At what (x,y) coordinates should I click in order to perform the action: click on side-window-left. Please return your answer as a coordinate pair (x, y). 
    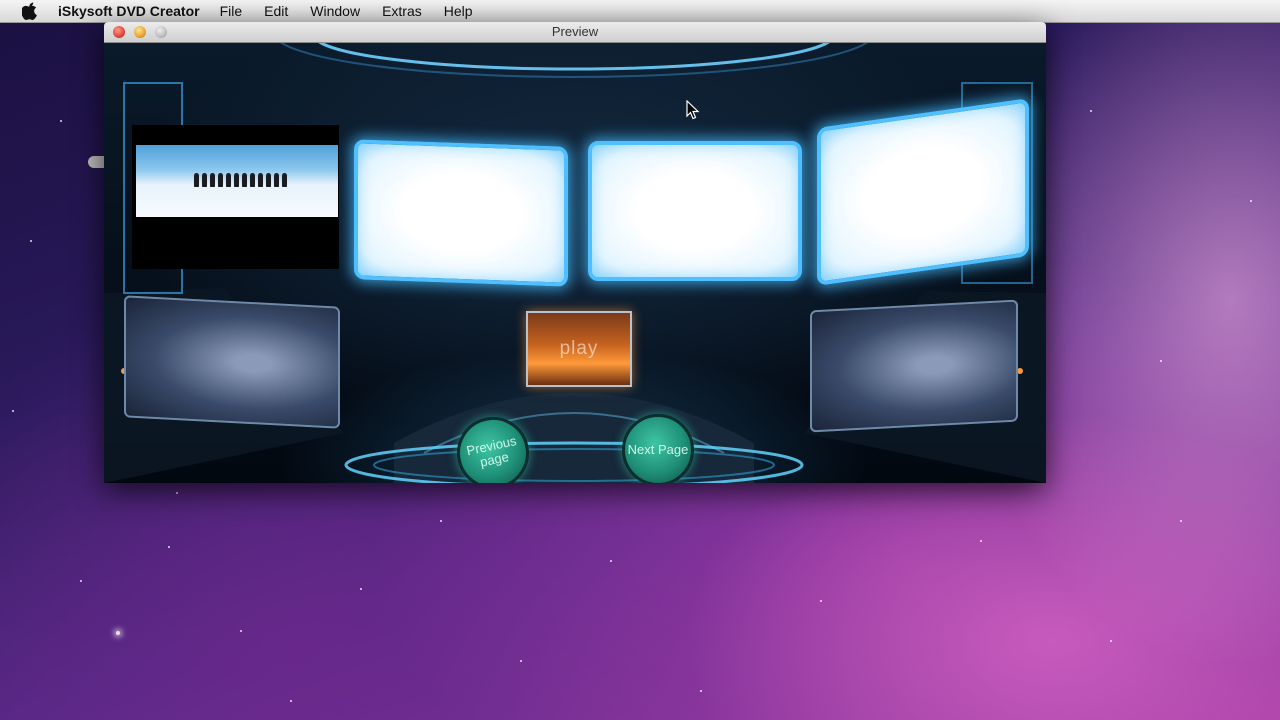
    Looking at the image, I should click on (232, 361).